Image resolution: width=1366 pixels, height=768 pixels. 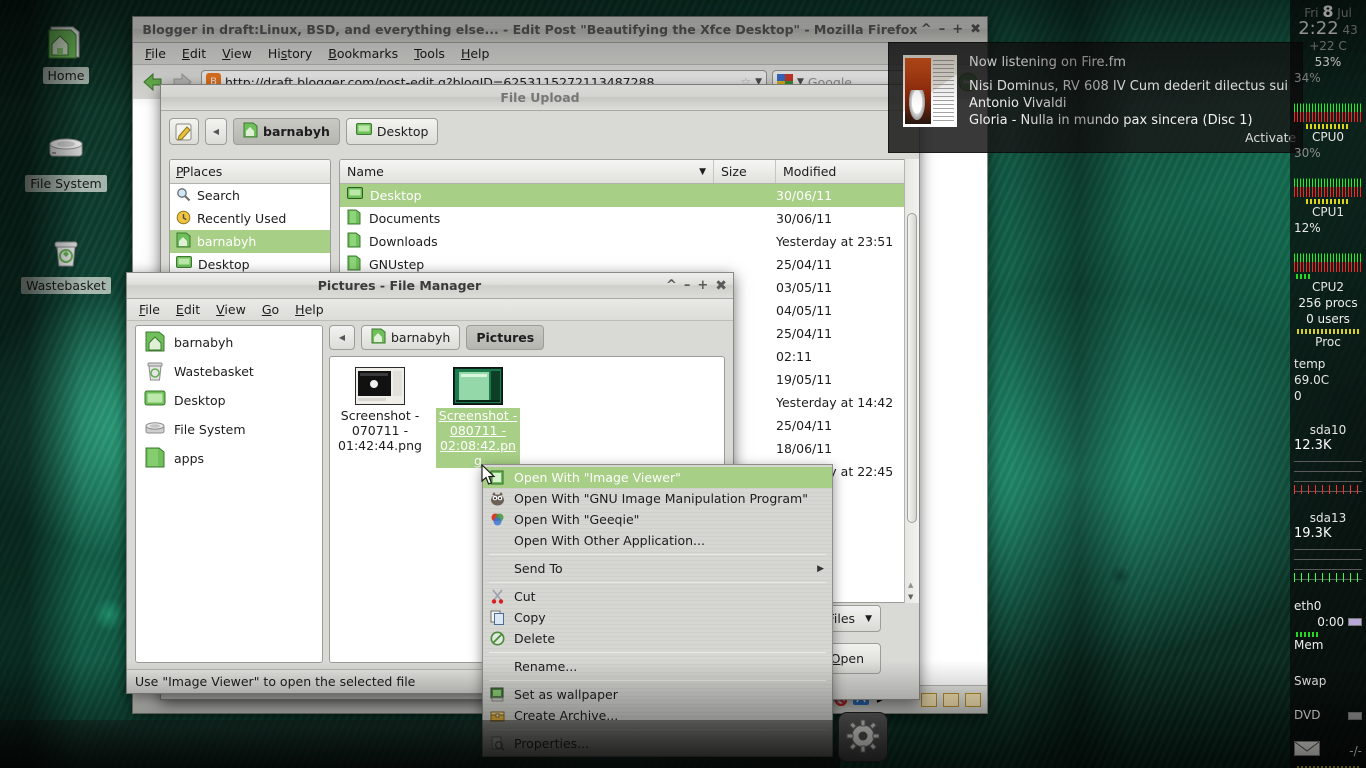 I want to click on thunar-pathbar: ◀ barnabyh Pictures, so click(x=527, y=337).